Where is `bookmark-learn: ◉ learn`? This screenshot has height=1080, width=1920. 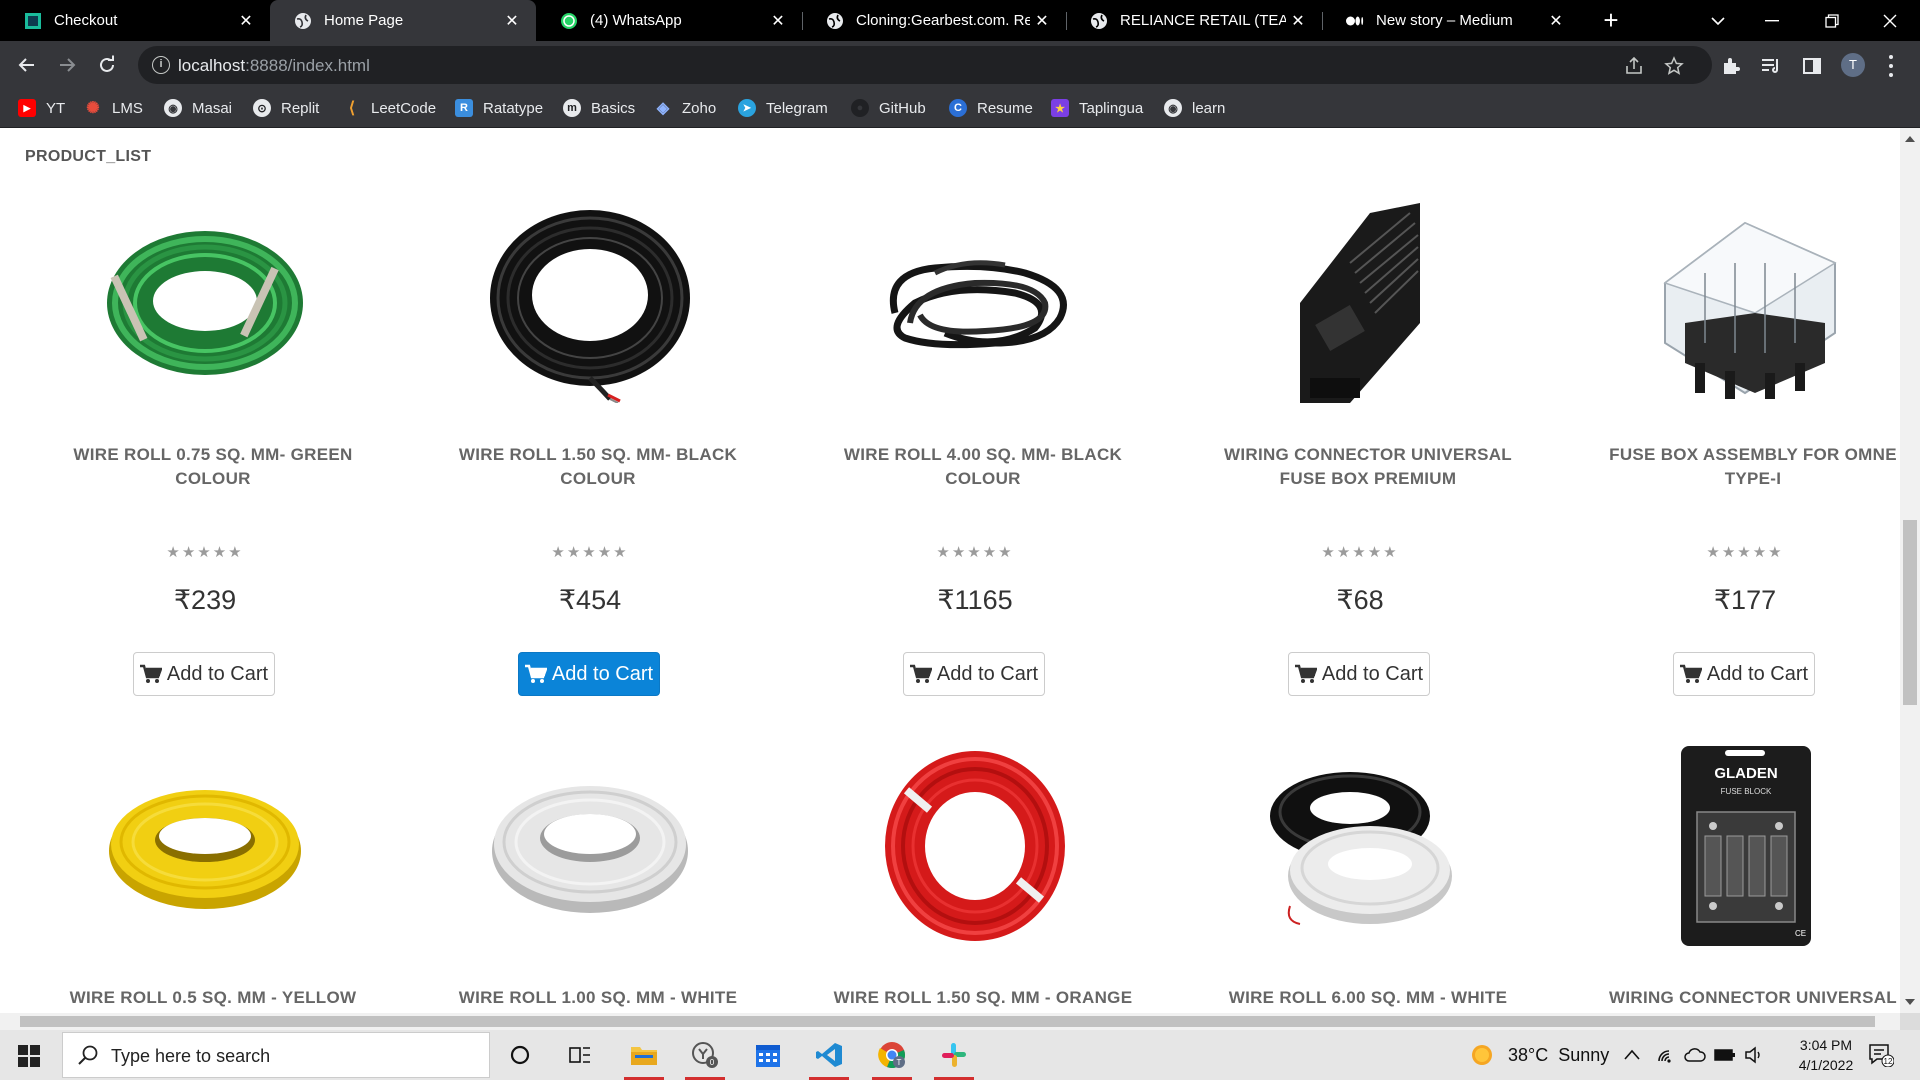
bookmark-learn: ◉ learn is located at coordinates (1194, 108).